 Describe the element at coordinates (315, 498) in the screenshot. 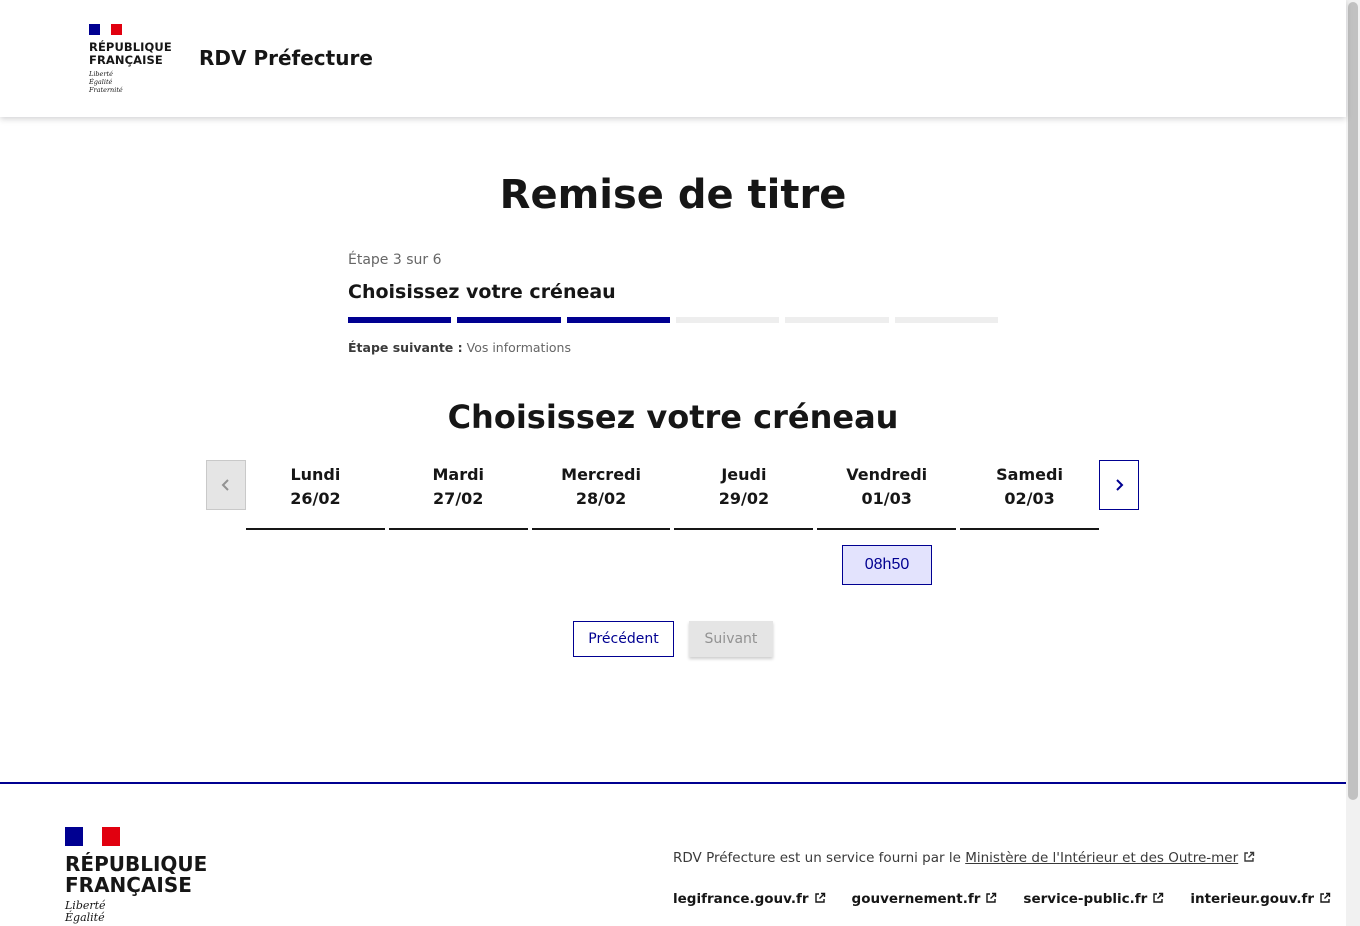

I see `day-date: 26/02` at that location.